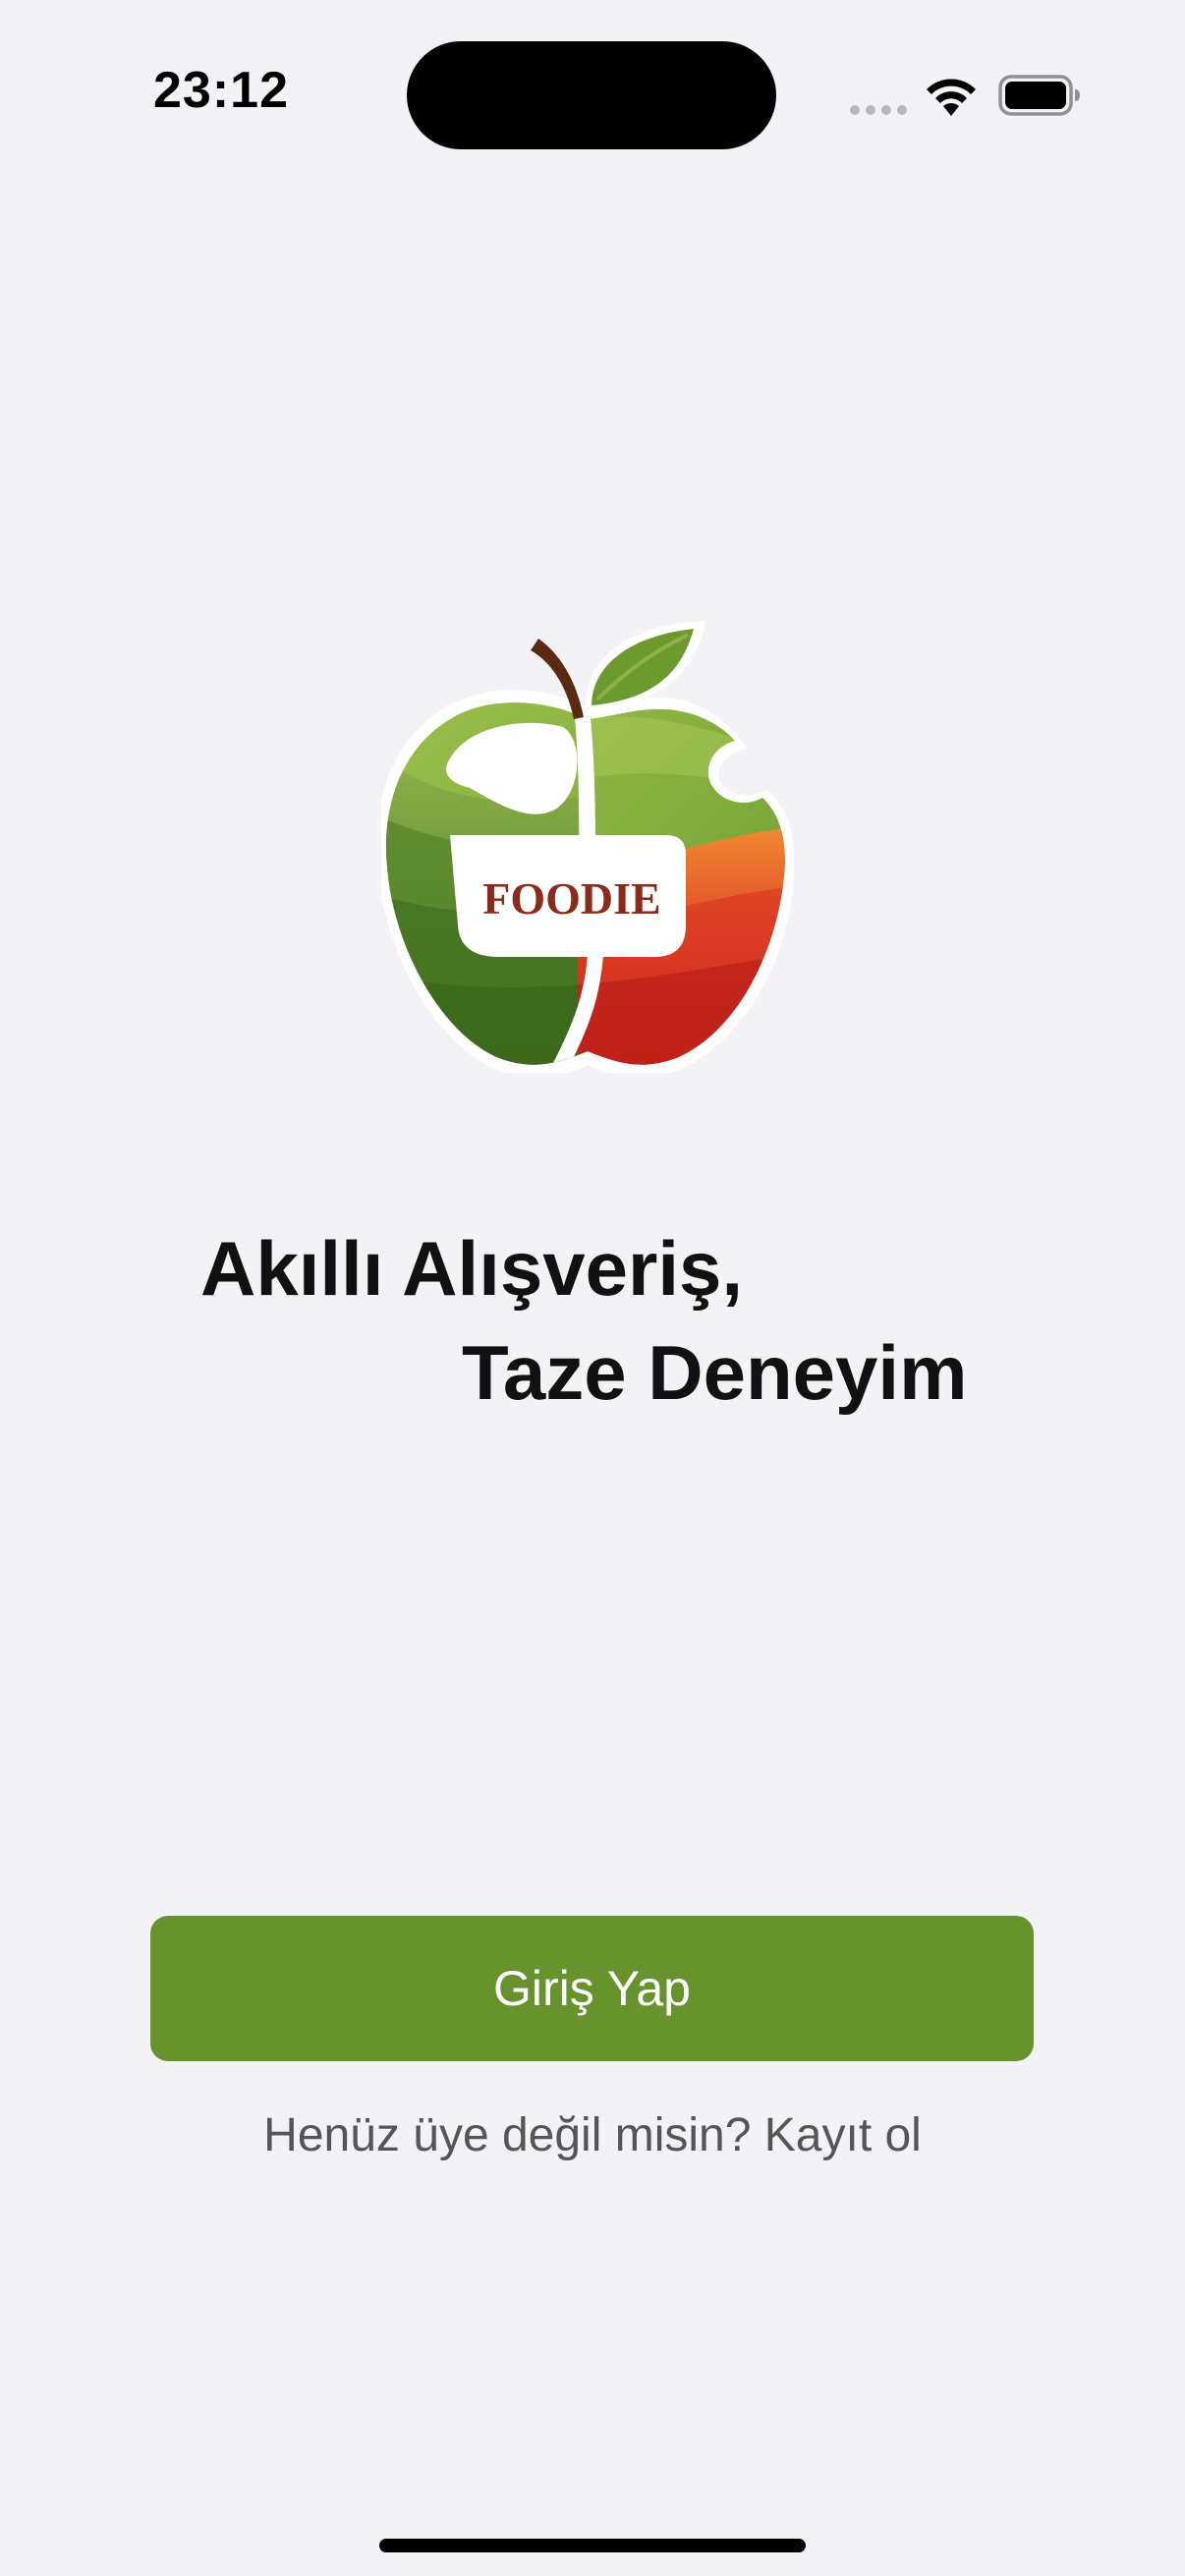  I want to click on status-time: 23:12, so click(221, 90).